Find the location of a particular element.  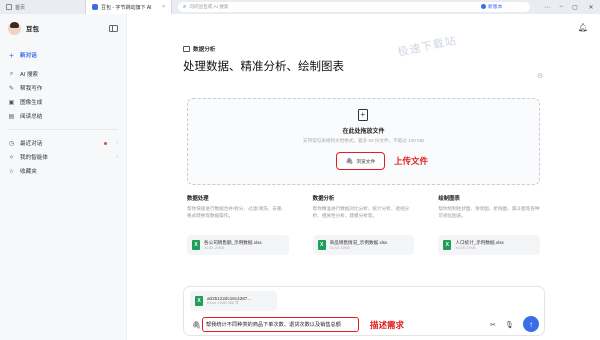

sidebar-item-label: 阅读总结 is located at coordinates (31, 117).